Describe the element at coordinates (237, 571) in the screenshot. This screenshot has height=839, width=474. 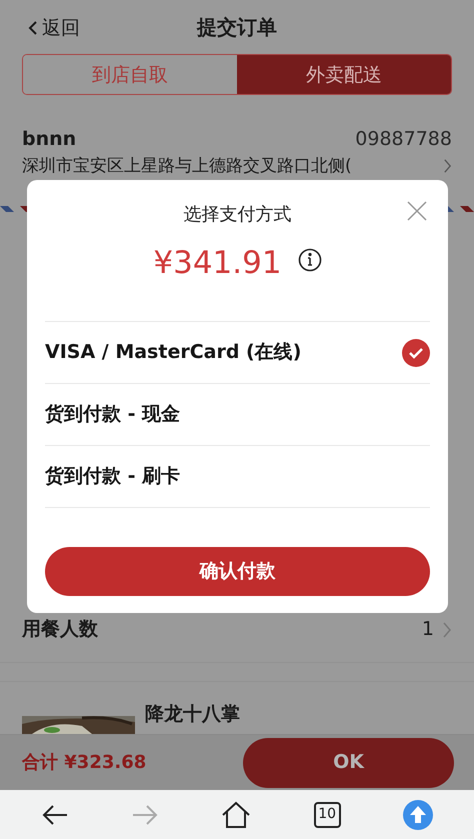
I see `confirm-payment-button: 确认付款` at that location.